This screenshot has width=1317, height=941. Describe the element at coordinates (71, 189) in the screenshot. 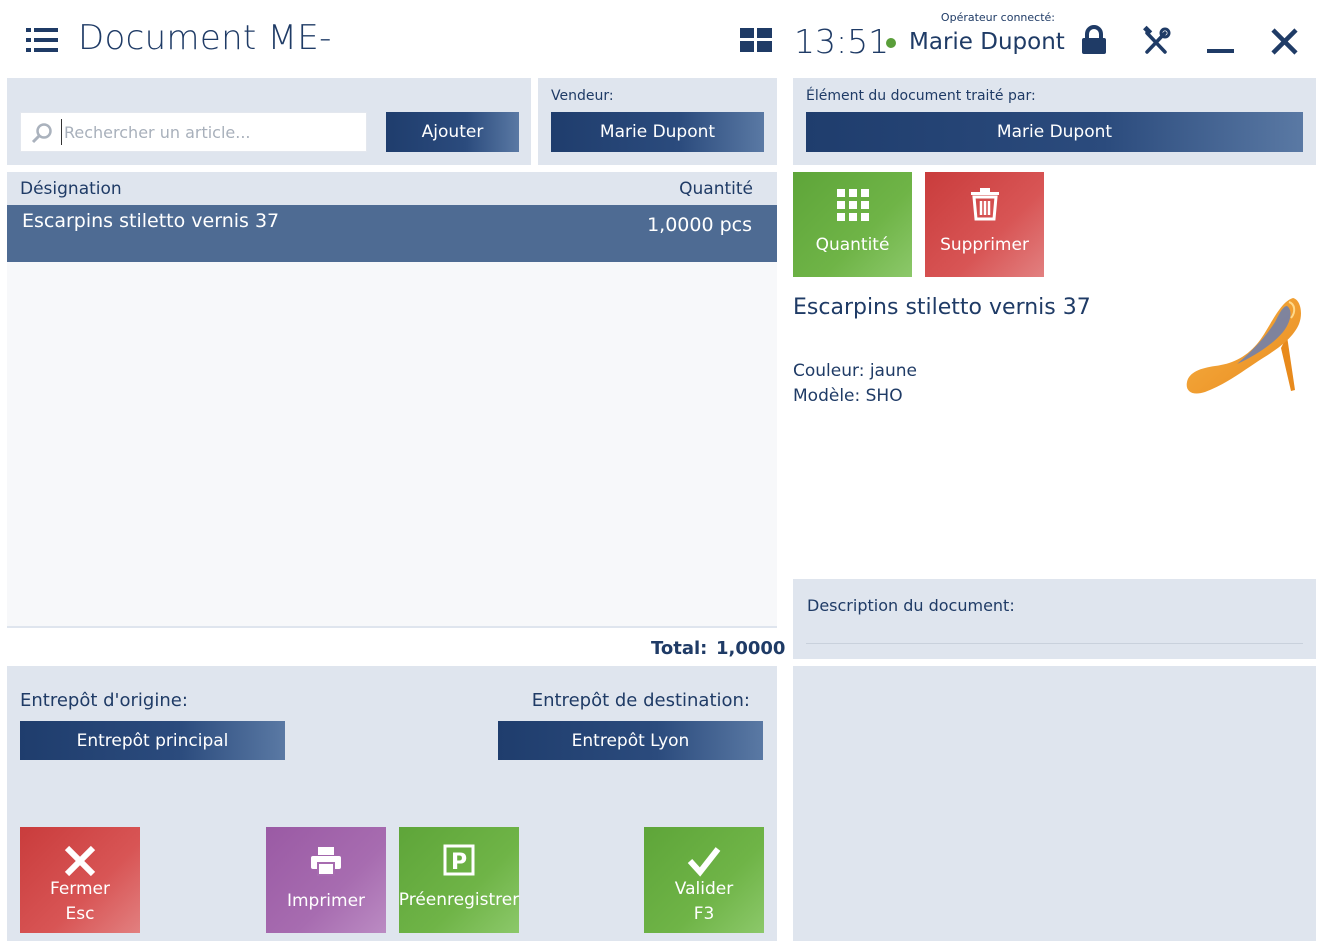

I see `column-designation: Désignation` at that location.